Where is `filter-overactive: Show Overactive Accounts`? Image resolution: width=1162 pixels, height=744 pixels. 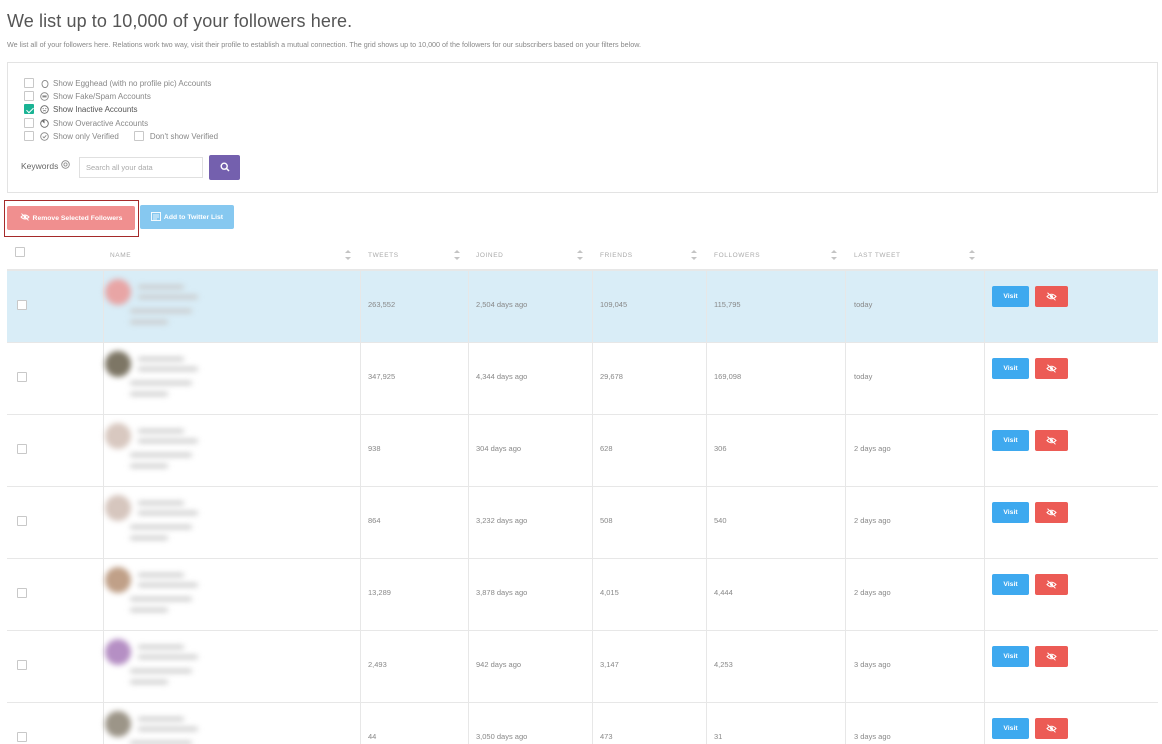
filter-overactive: Show Overactive Accounts is located at coordinates (86, 123).